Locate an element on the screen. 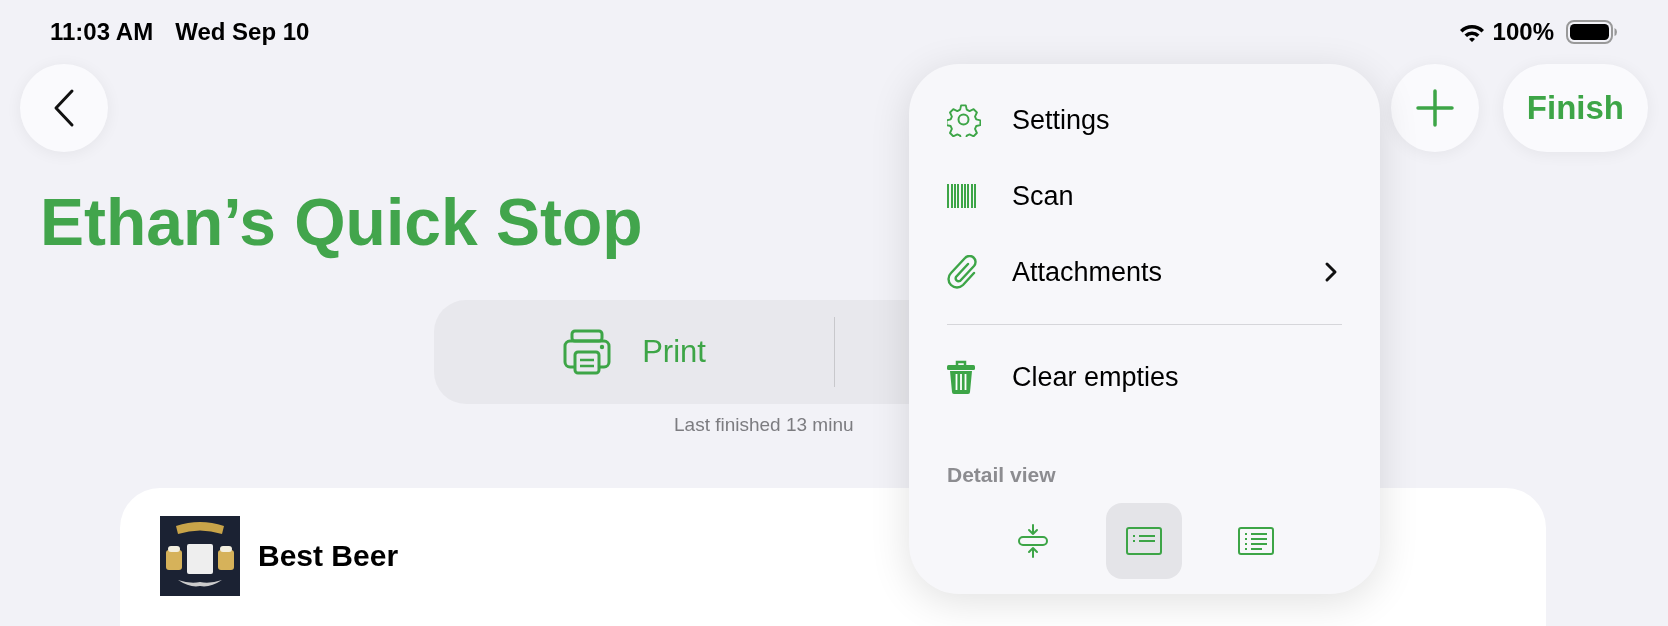 The image size is (1668, 626). menu-item: Clear empties is located at coordinates (1144, 377).